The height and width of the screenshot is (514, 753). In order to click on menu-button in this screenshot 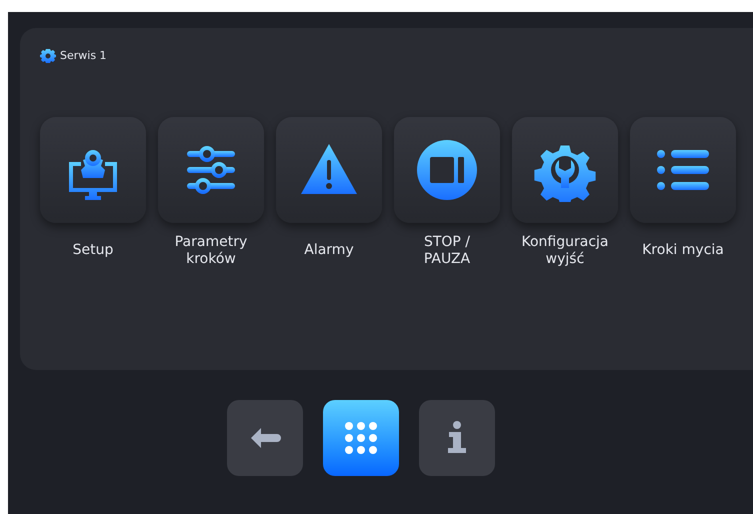, I will do `click(360, 438)`.